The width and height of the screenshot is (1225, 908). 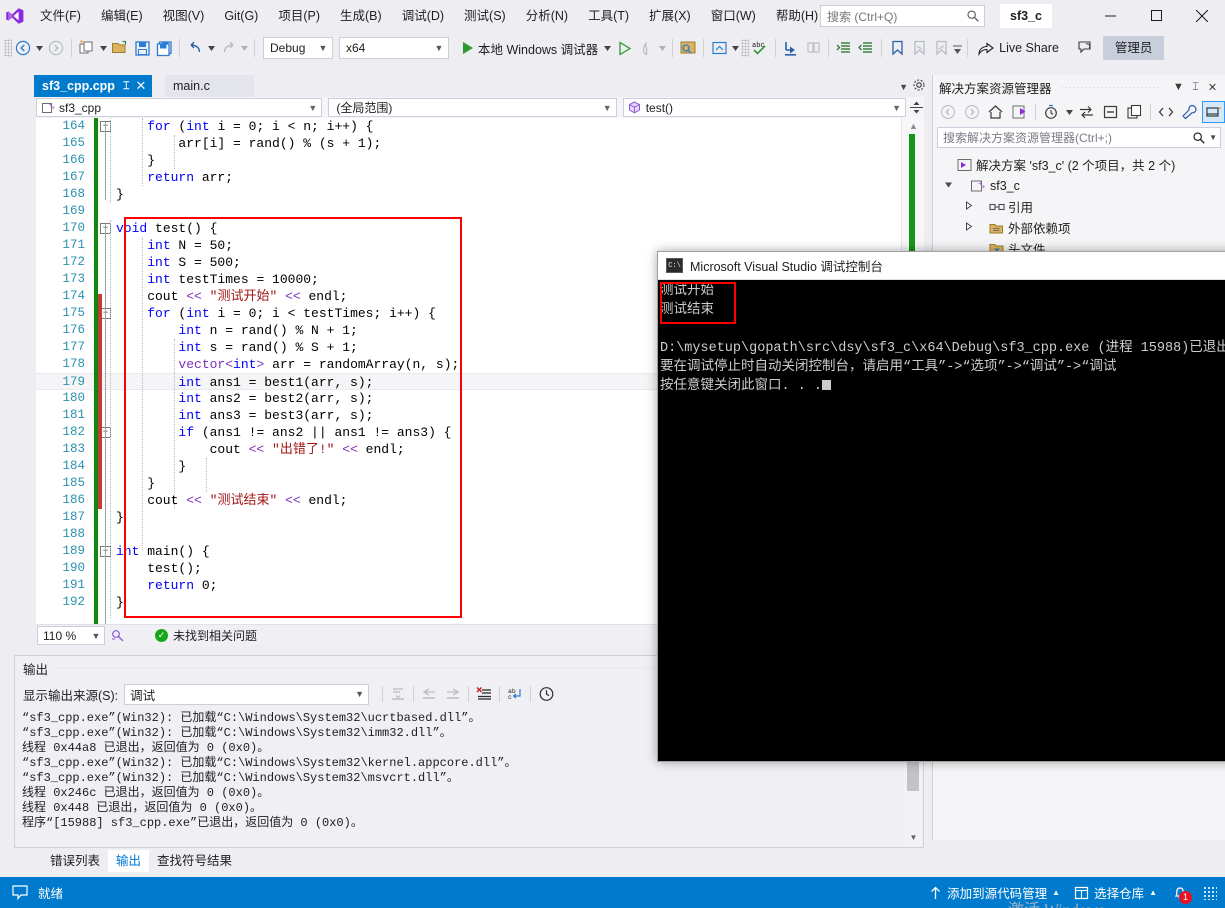 What do you see at coordinates (195, 48) in the screenshot?
I see `undo-button` at bounding box center [195, 48].